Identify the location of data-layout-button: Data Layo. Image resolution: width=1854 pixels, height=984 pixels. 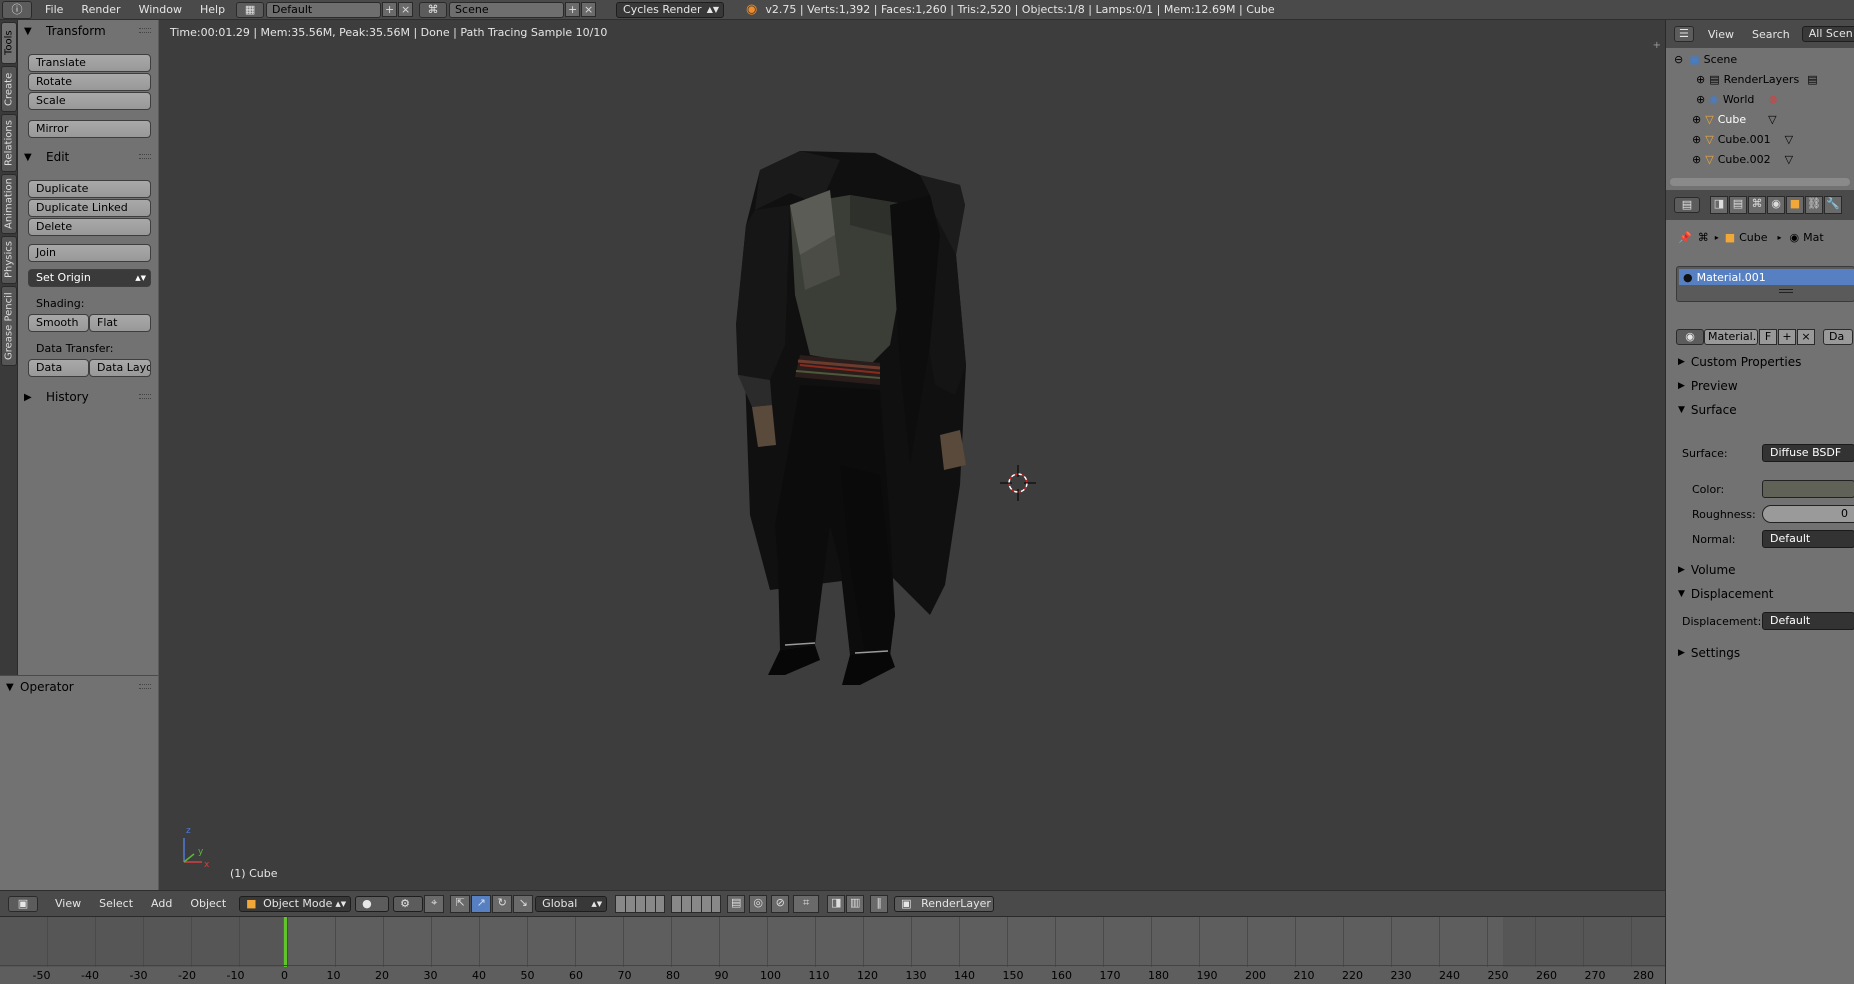
(120, 368).